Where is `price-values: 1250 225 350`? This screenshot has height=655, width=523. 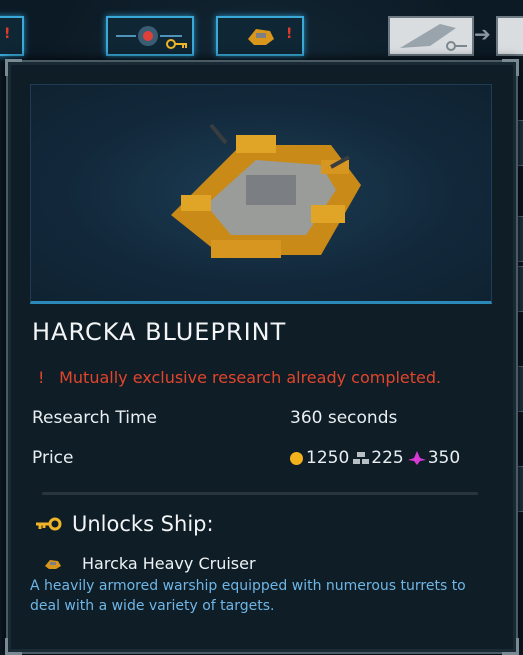 price-values: 1250 225 350 is located at coordinates (377, 458).